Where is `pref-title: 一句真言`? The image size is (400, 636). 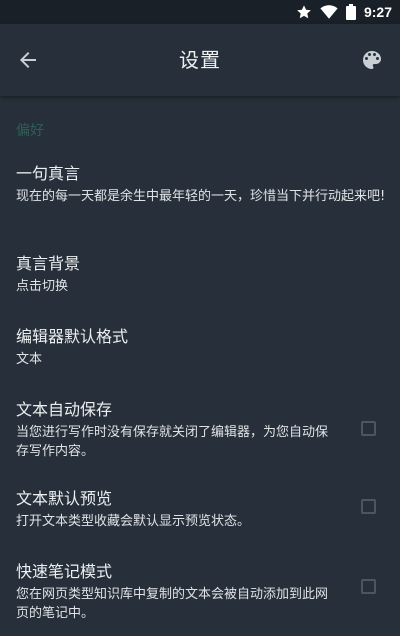 pref-title: 一句真言 is located at coordinates (48, 173).